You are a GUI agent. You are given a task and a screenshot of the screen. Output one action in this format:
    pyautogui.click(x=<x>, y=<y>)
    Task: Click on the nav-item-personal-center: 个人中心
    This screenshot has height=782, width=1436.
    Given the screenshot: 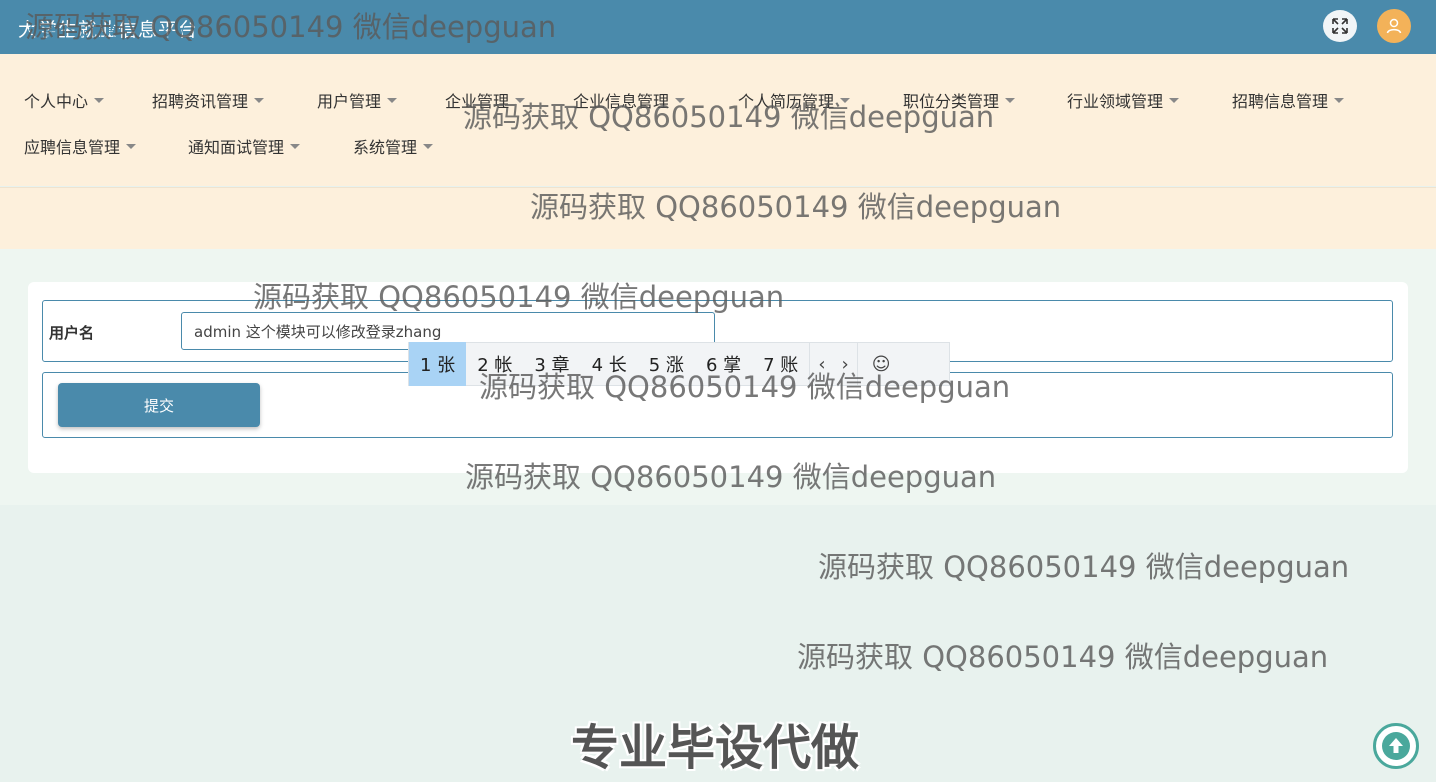 What is the action you would take?
    pyautogui.click(x=64, y=100)
    